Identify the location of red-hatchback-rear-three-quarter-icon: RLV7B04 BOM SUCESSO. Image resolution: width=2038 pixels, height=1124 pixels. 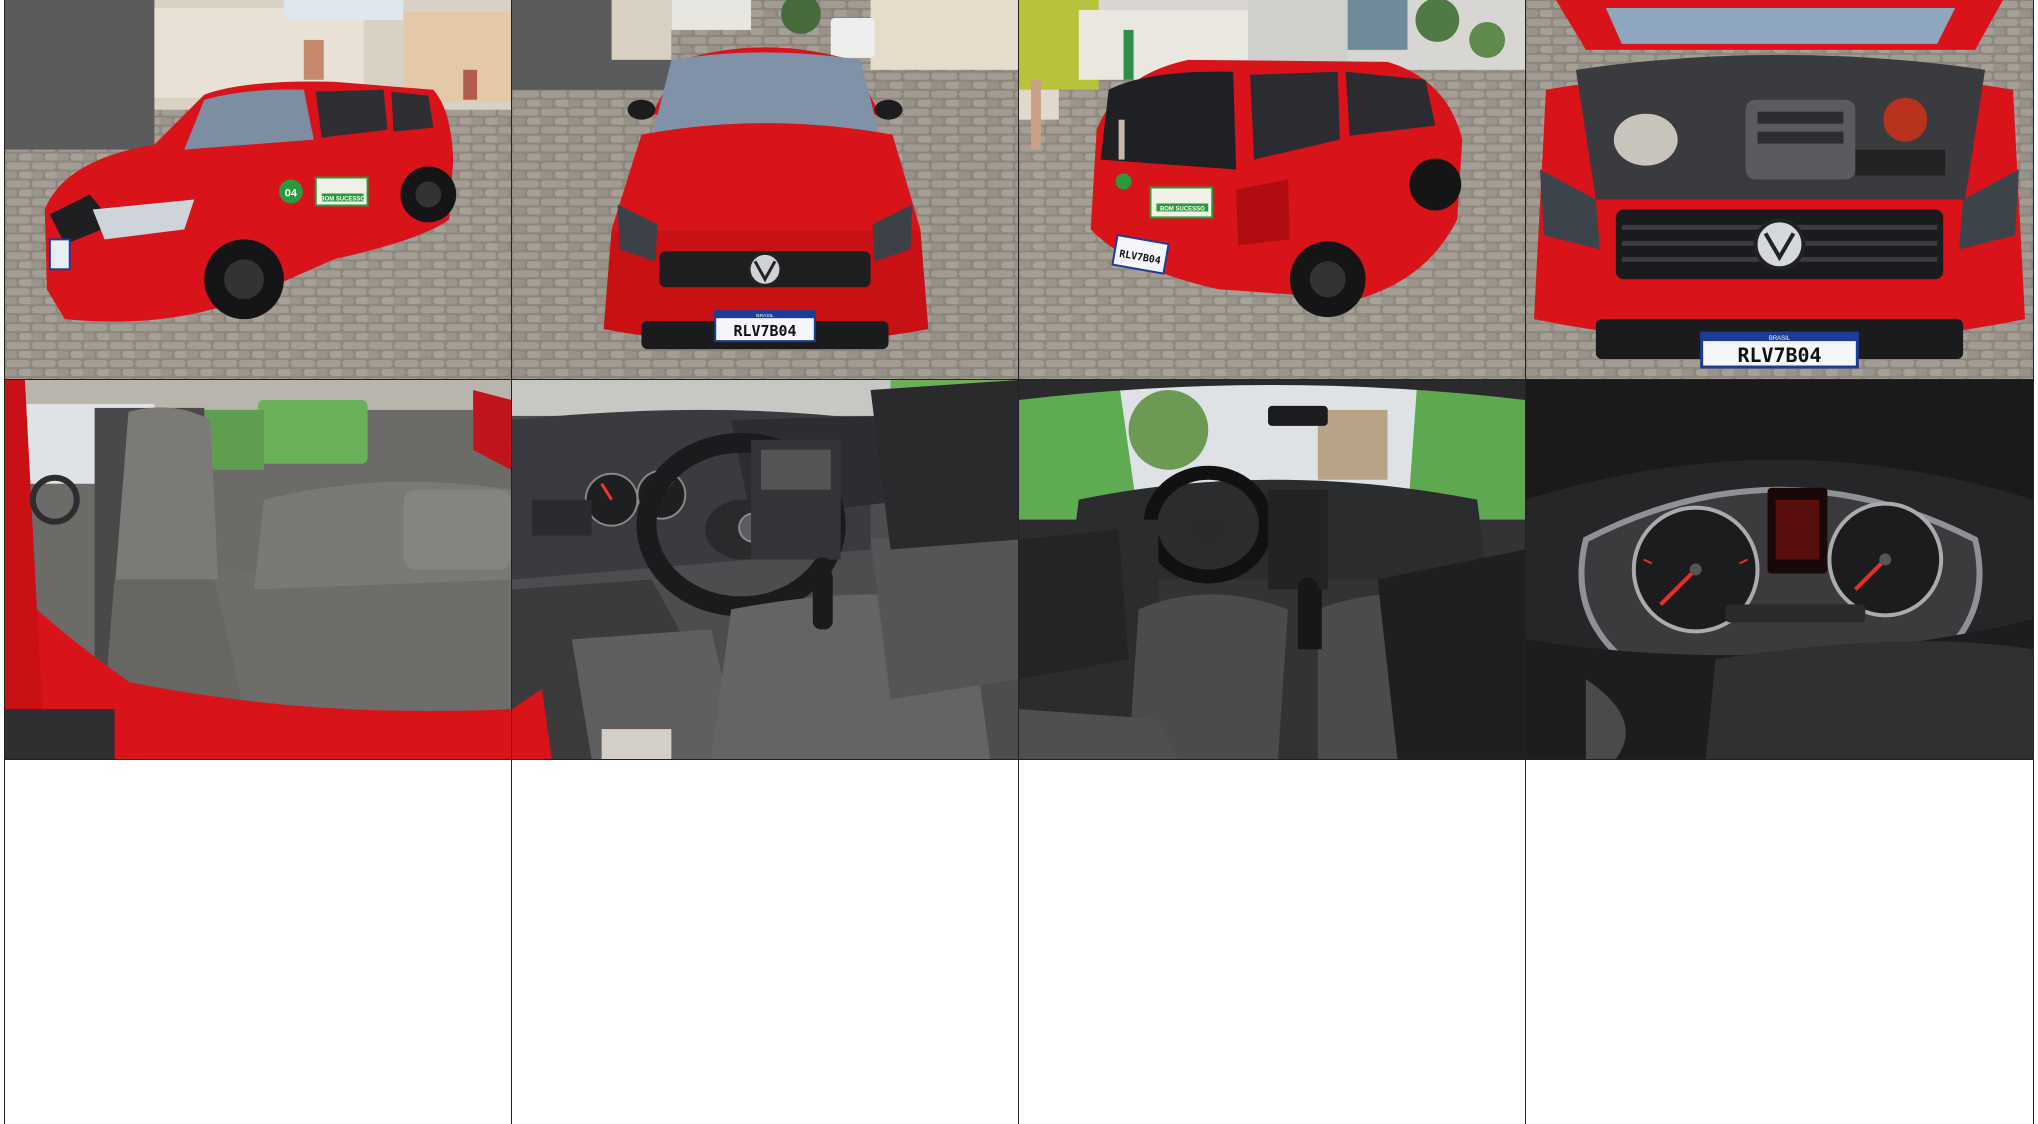
(1272, 189).